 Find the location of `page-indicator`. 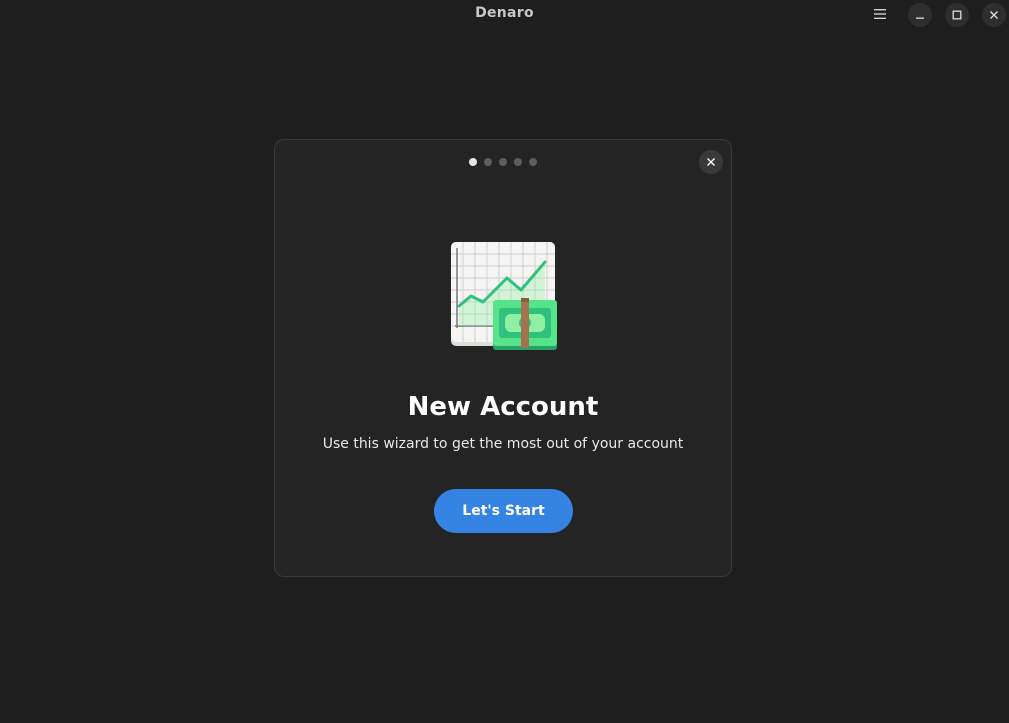

page-indicator is located at coordinates (503, 162).